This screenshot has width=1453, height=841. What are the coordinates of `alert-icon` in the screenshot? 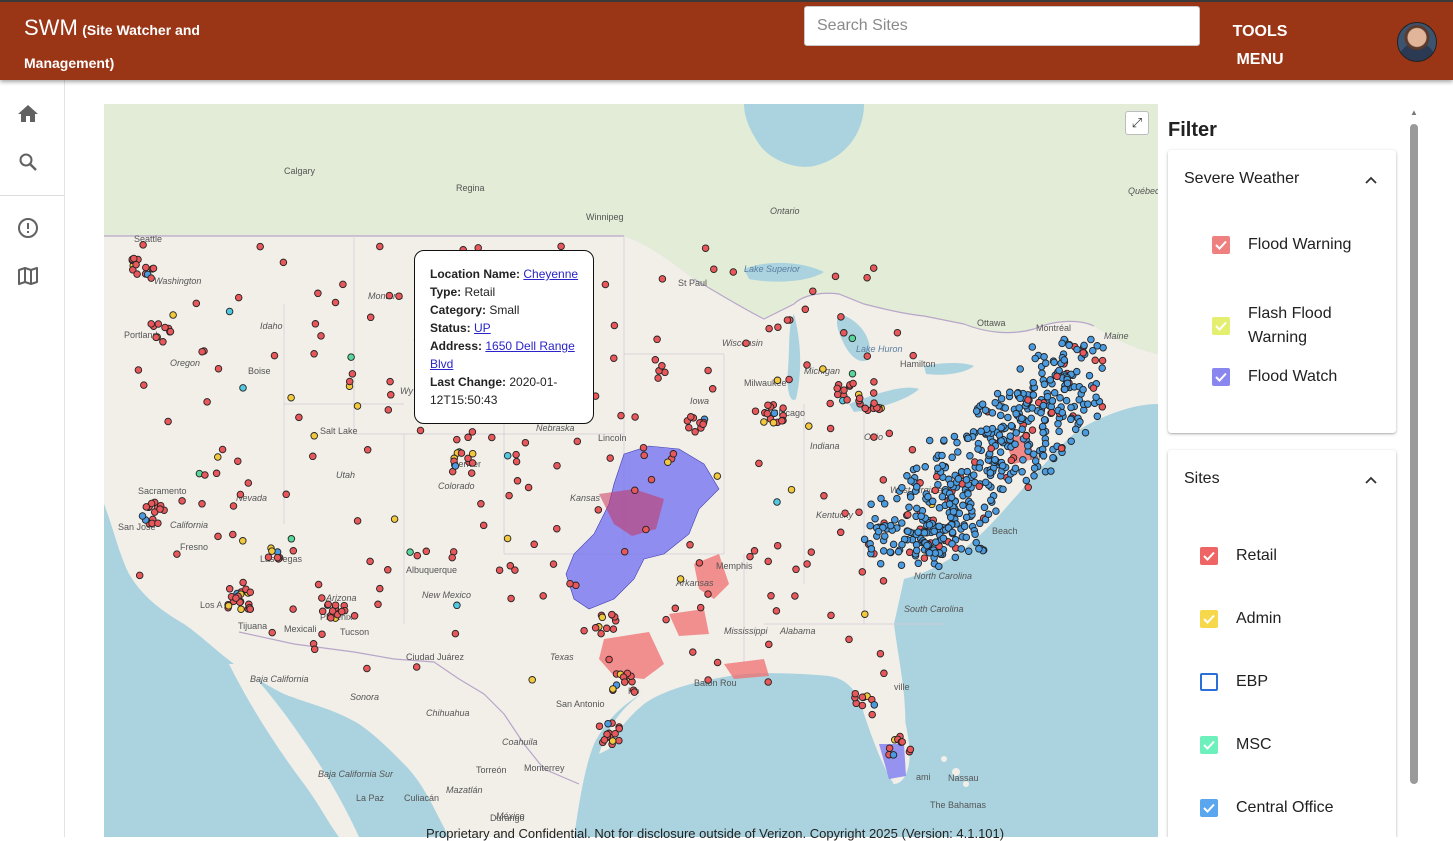 It's located at (28, 228).